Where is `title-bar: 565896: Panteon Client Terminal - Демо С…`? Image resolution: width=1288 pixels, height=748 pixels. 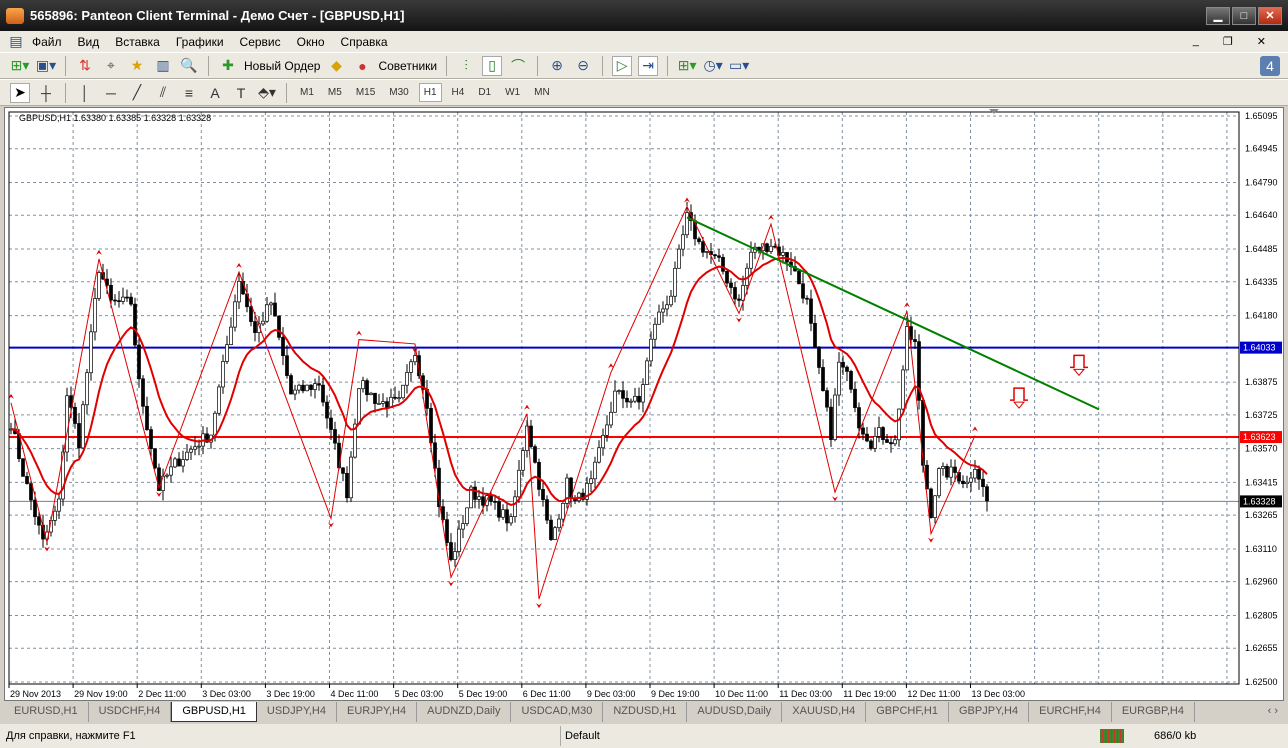
title-bar: 565896: Panteon Client Terminal - Демо С… is located at coordinates (644, 15).